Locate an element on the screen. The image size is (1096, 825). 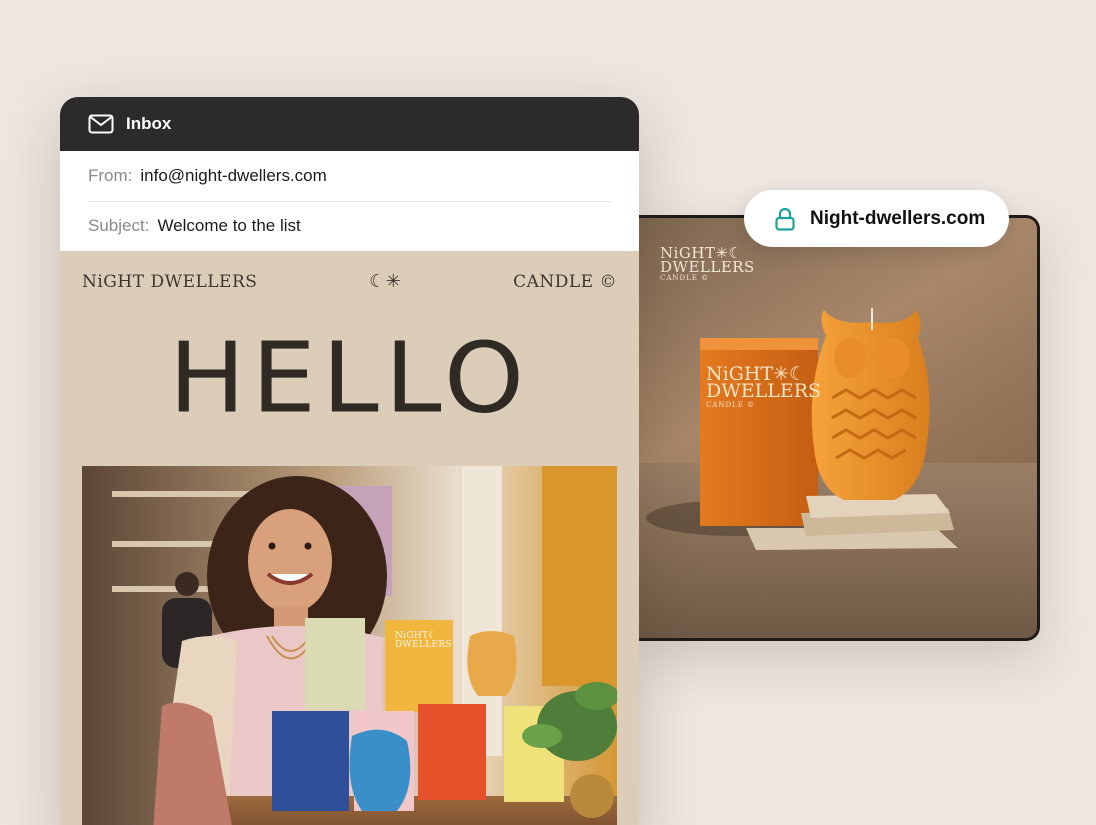
site-logo-line2: DWELLERS is located at coordinates (707, 267).